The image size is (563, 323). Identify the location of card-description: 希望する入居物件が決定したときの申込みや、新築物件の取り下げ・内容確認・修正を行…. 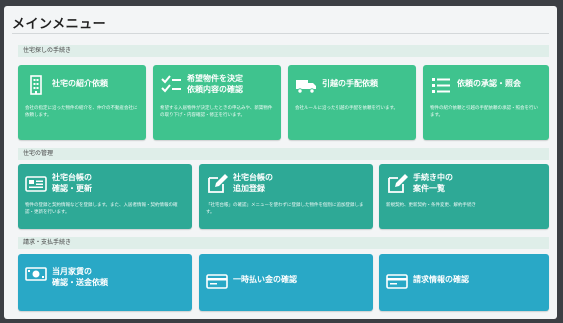
(216, 112).